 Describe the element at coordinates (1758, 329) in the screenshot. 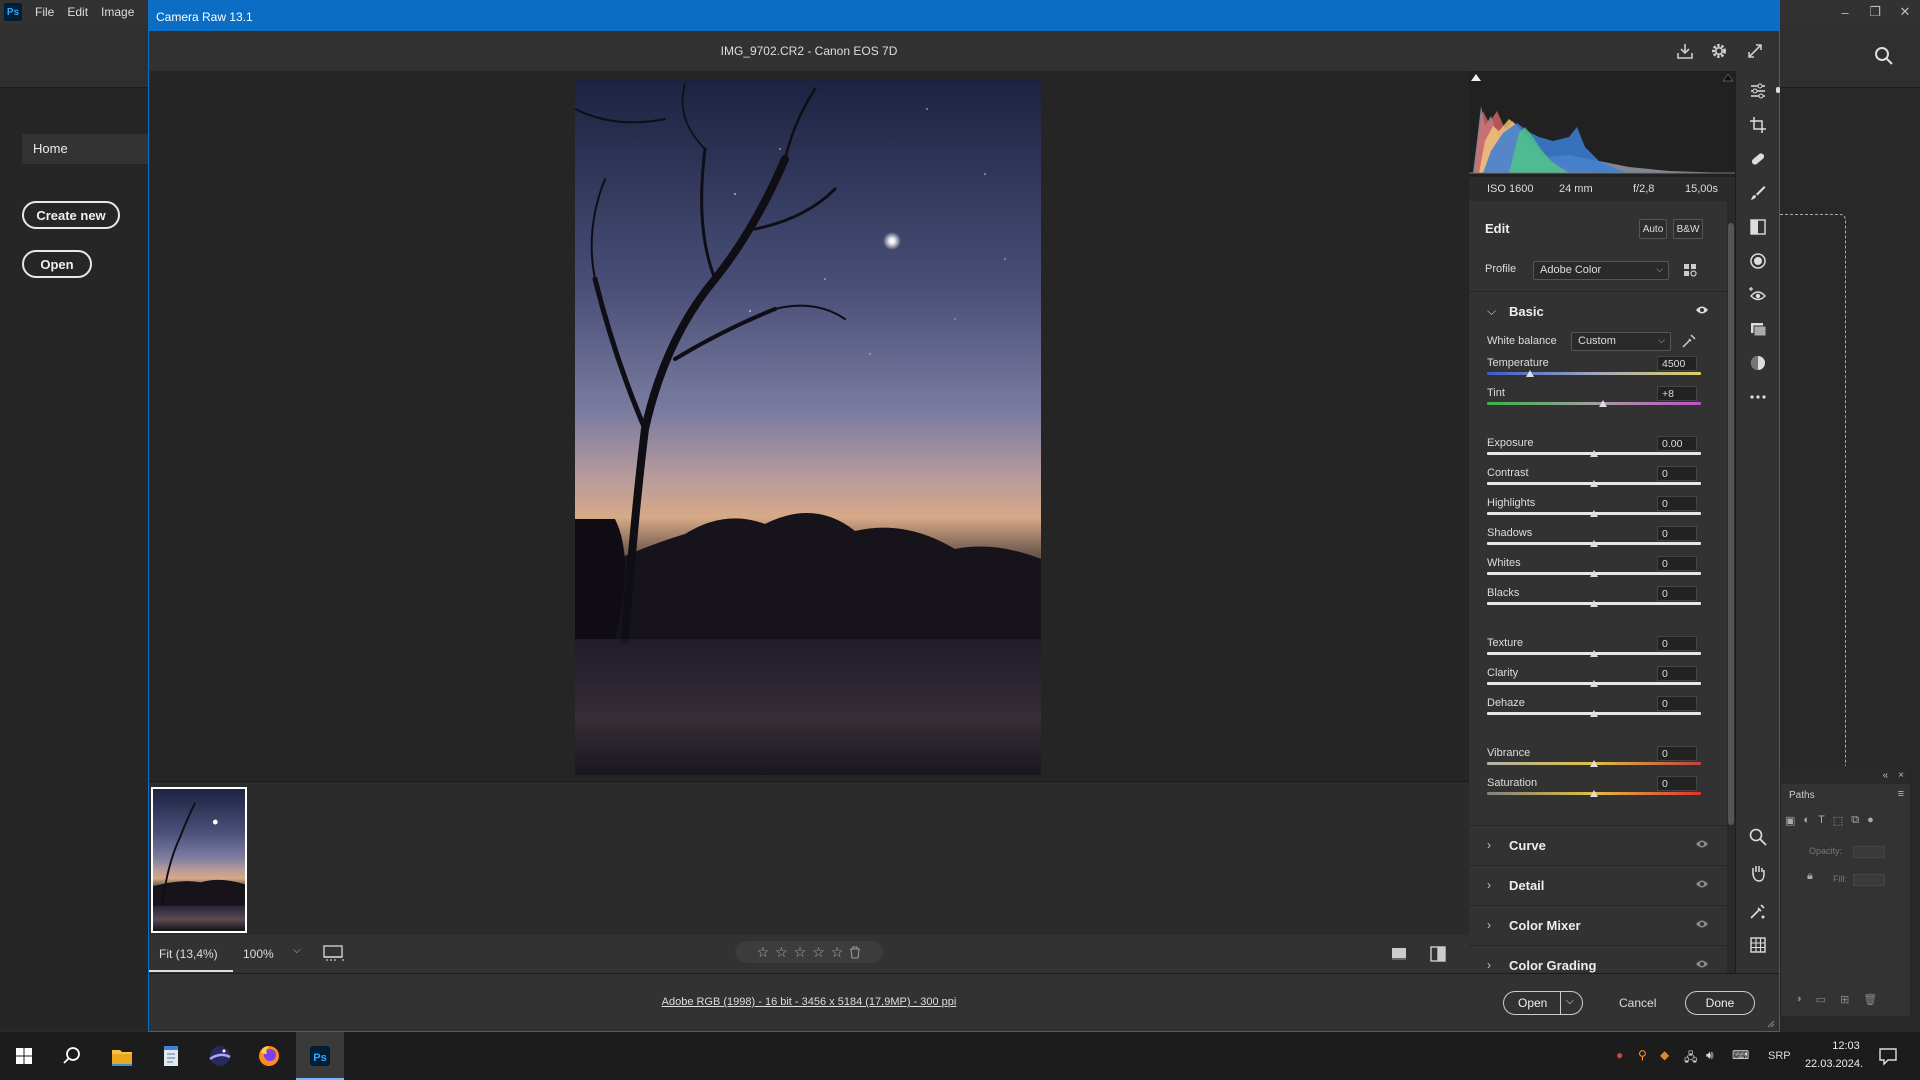

I see `snapshots-icon` at that location.